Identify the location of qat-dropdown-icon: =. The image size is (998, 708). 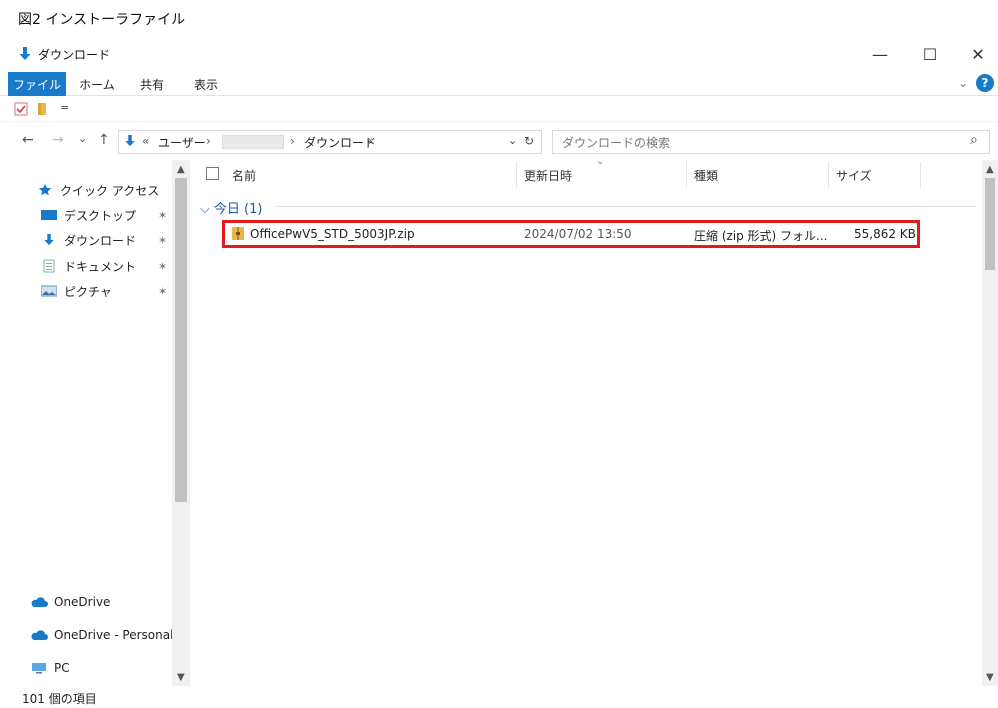
(64, 107).